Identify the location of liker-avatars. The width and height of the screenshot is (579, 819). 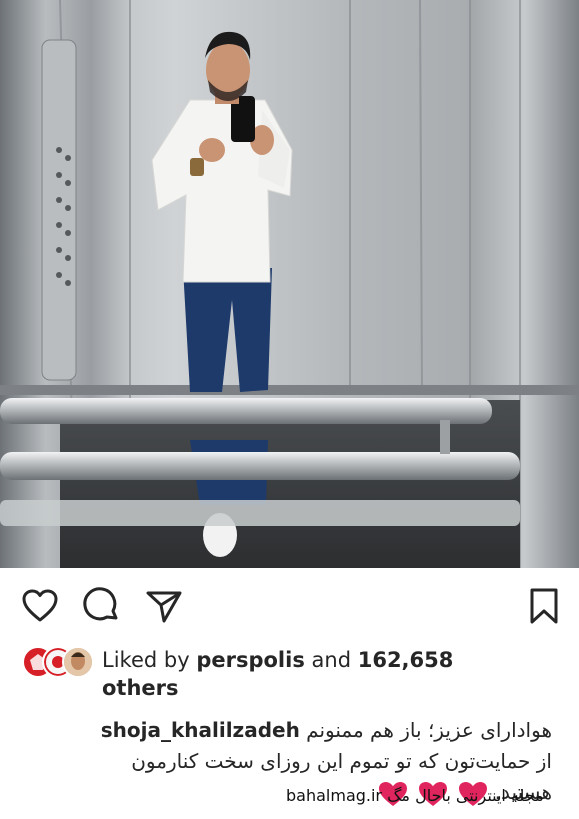
(58, 662).